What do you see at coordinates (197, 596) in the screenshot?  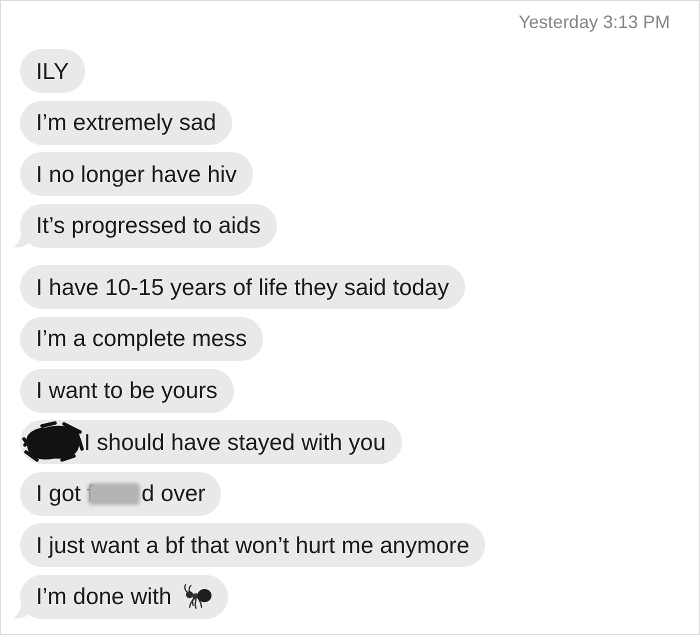 I see `ant-icon` at bounding box center [197, 596].